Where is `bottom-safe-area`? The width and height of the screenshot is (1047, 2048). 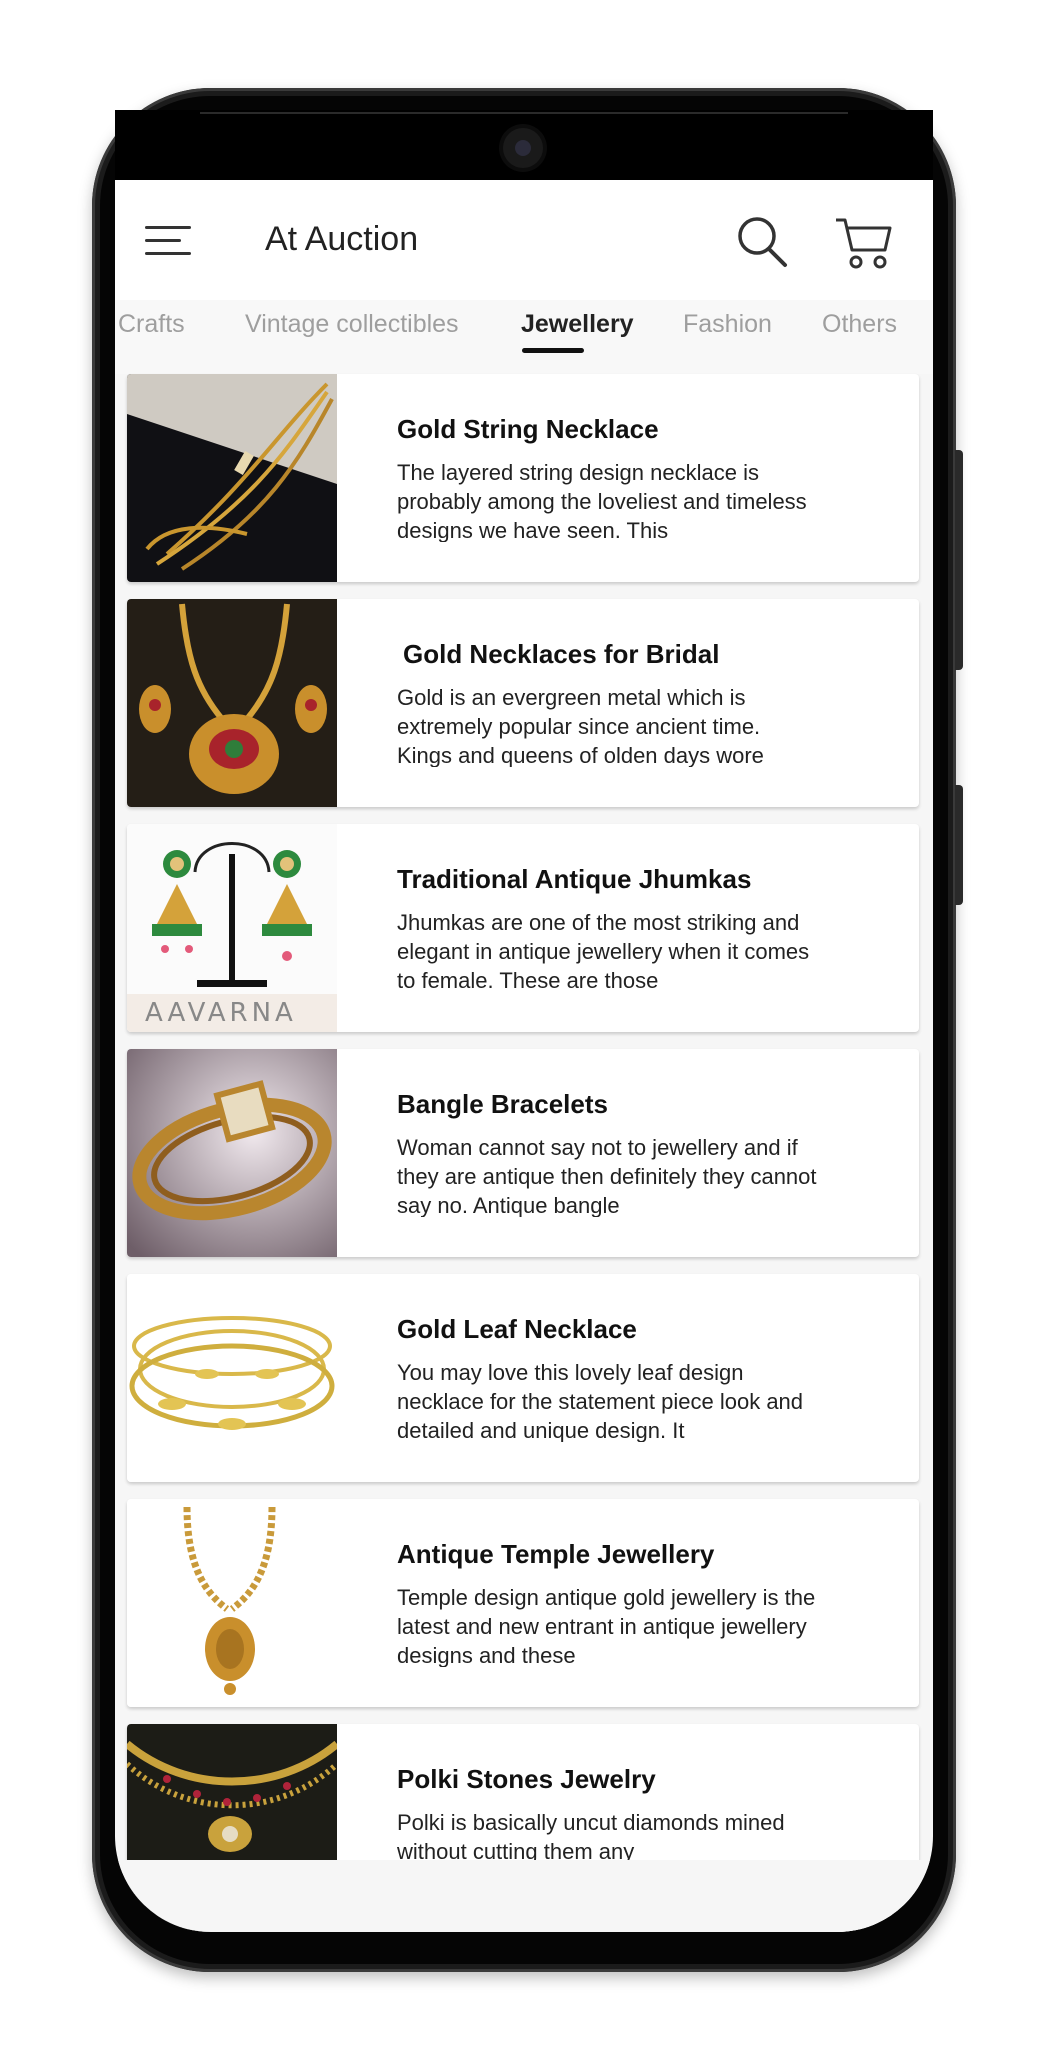 bottom-safe-area is located at coordinates (524, 1896).